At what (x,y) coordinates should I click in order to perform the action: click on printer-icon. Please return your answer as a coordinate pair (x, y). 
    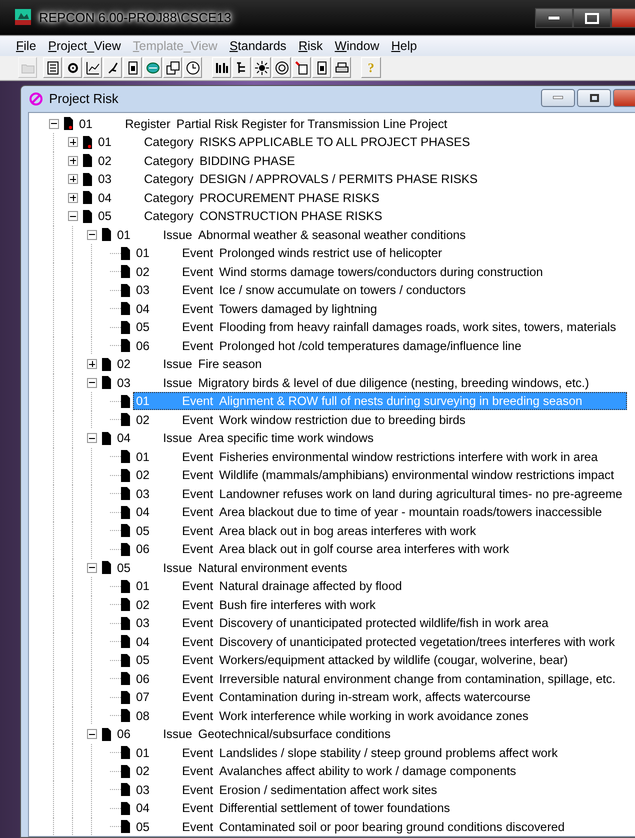
    Looking at the image, I should click on (341, 67).